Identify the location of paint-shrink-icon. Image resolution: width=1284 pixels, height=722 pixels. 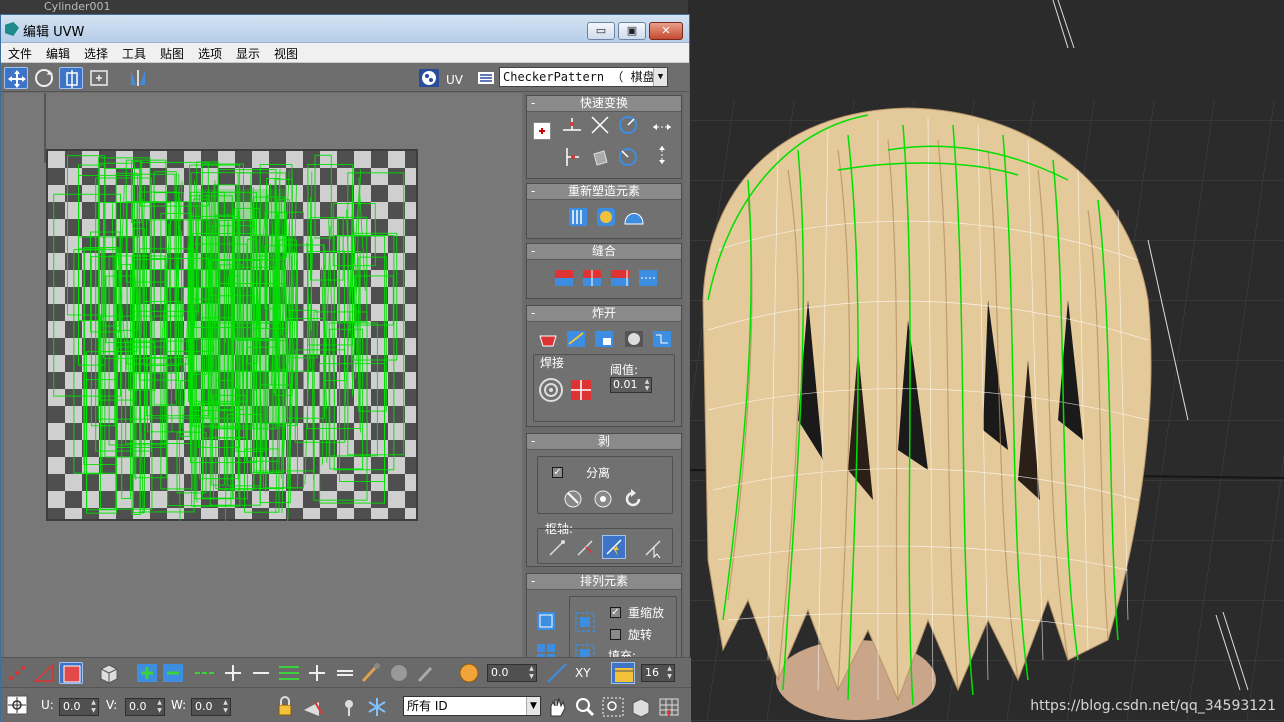
(427, 673).